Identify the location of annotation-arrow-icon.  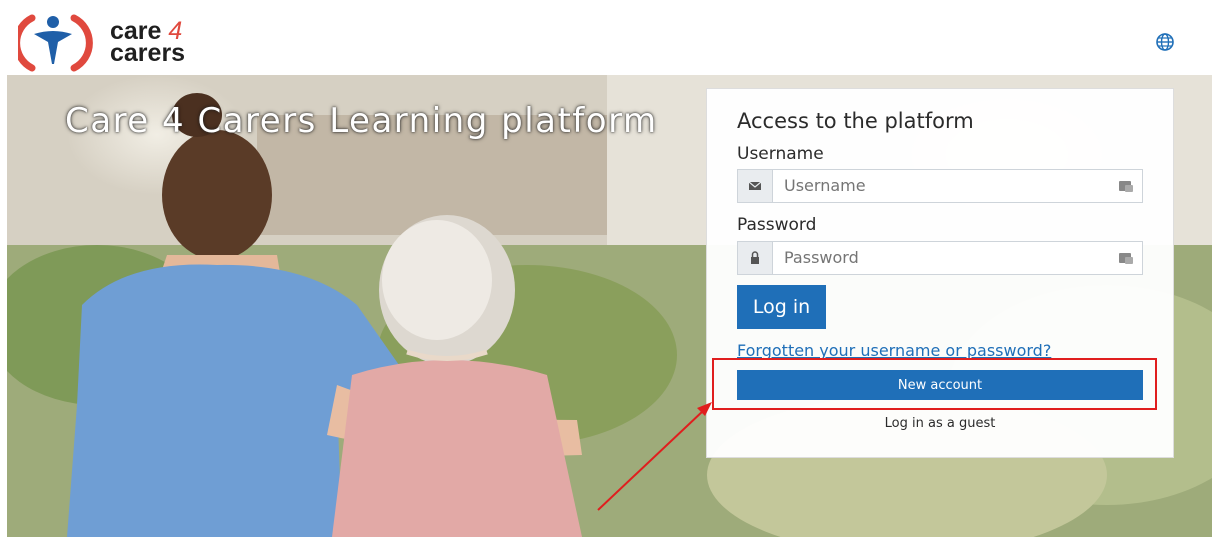
(654, 456).